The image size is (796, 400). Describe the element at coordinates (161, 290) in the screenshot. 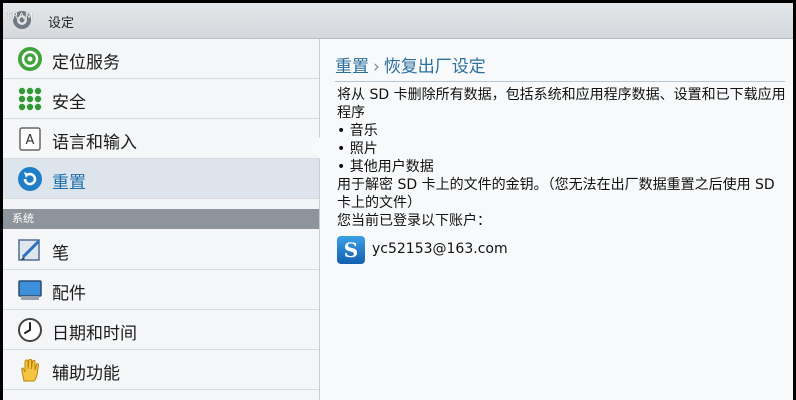

I see `sidebar-item-accessories: 配件` at that location.